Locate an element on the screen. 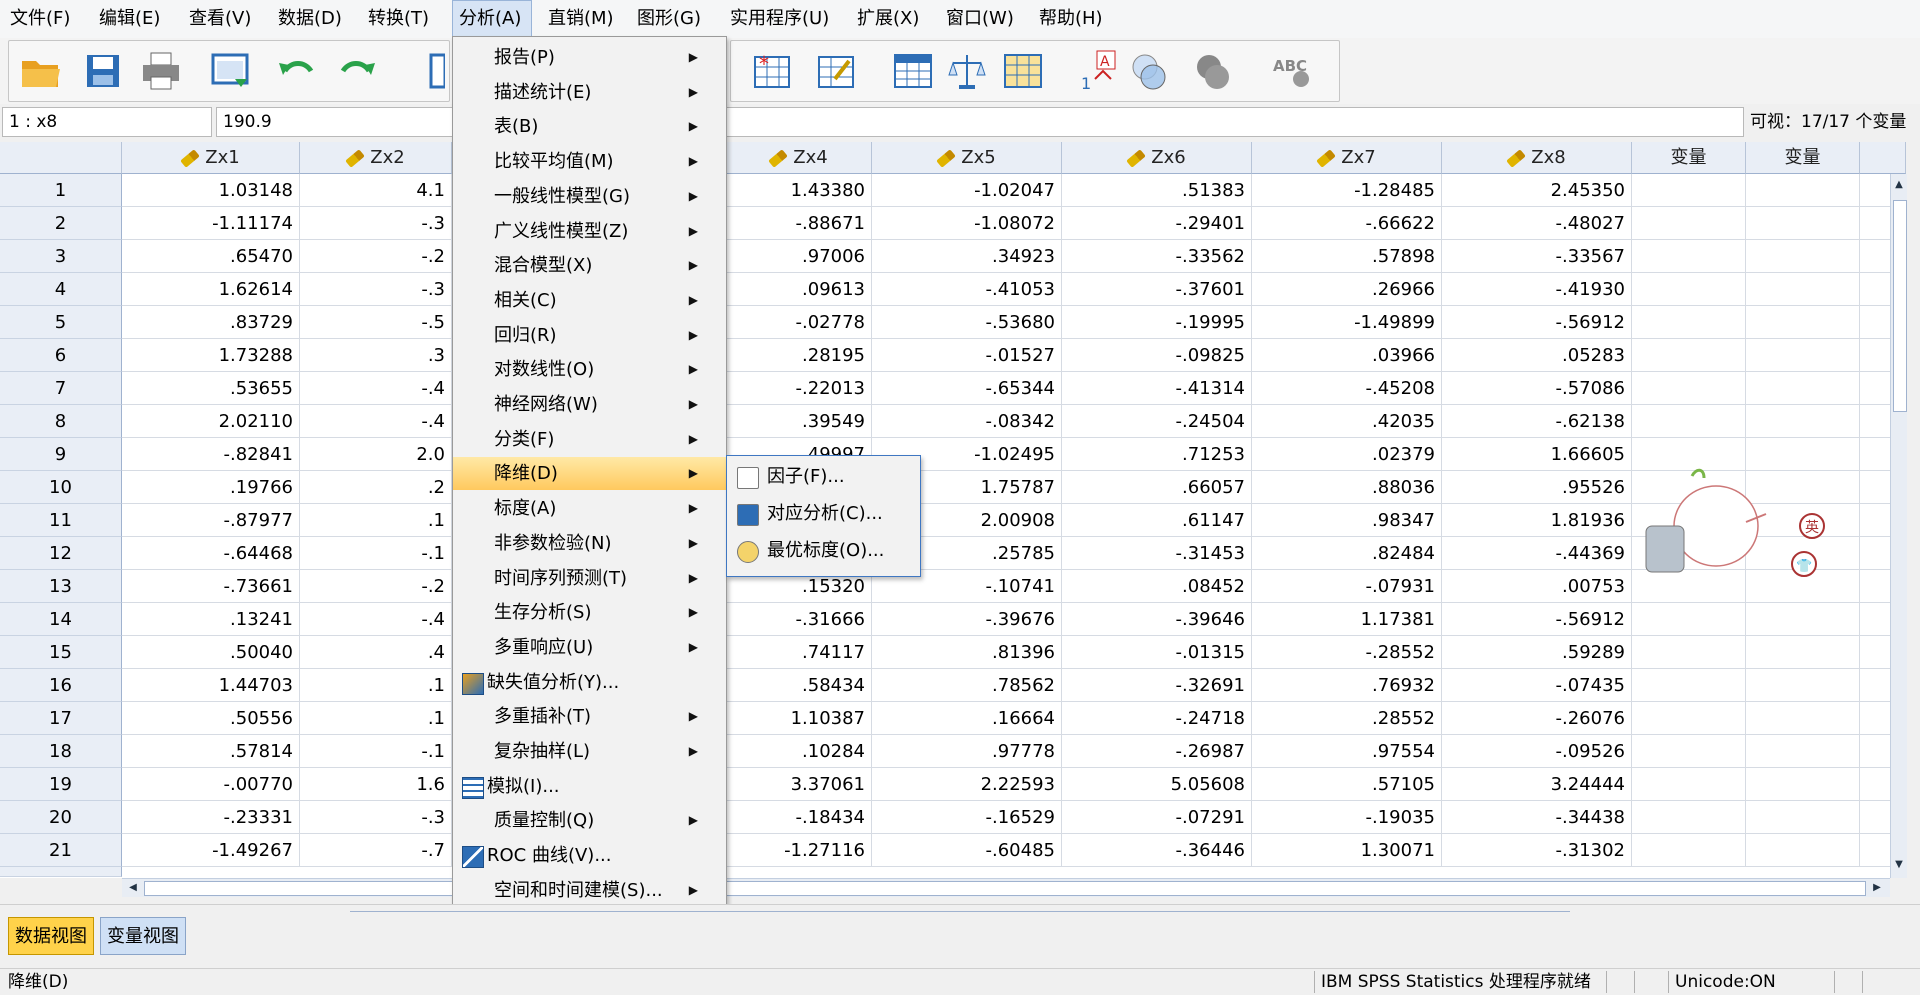  table-cell: -.45208 is located at coordinates (1347, 388).